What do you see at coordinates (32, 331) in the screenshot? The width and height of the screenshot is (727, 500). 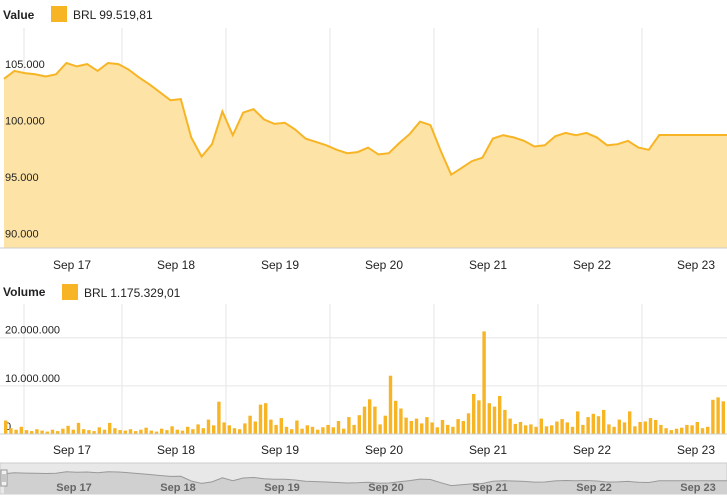 I see `volume-y-tick-label: 20.000.000` at bounding box center [32, 331].